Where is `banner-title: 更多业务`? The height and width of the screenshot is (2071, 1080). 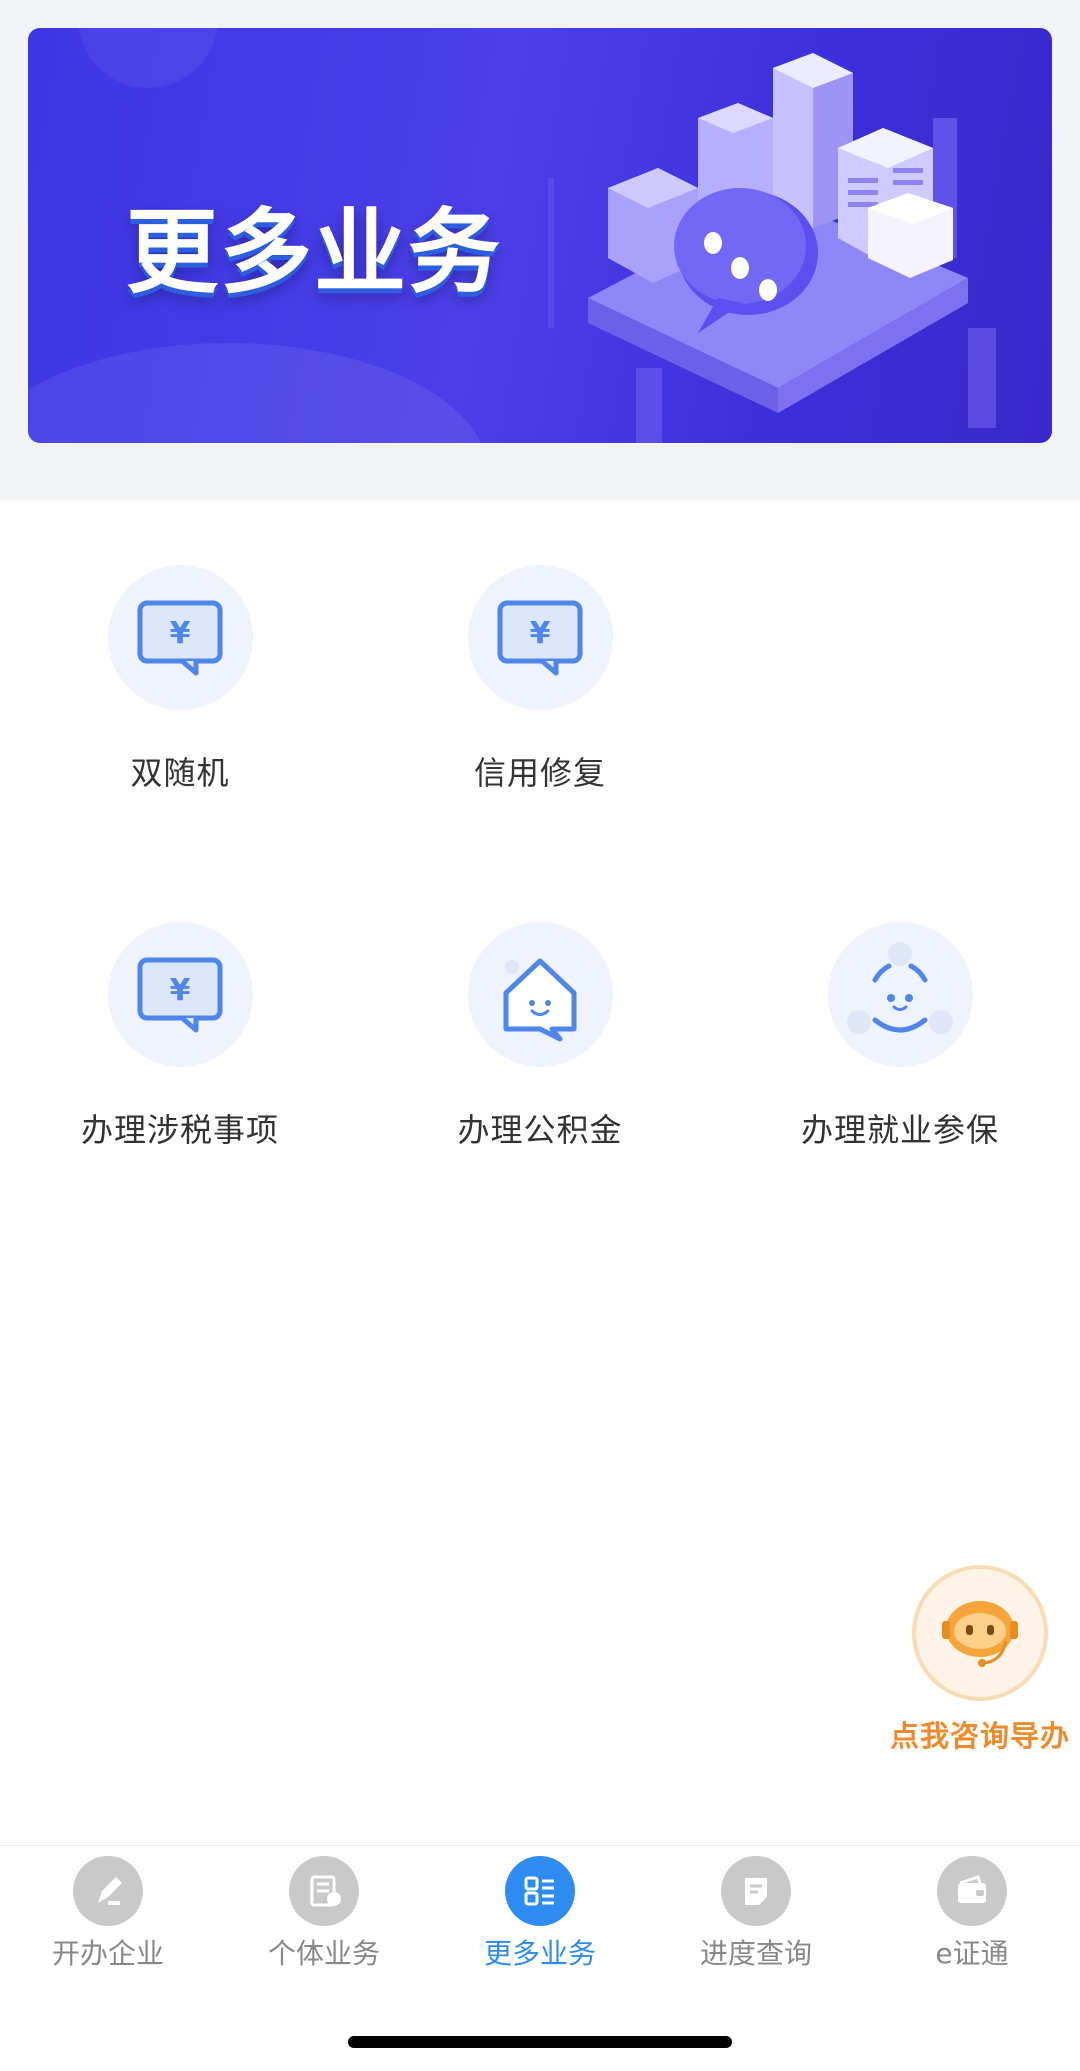
banner-title: 更多业务 is located at coordinates (314, 252).